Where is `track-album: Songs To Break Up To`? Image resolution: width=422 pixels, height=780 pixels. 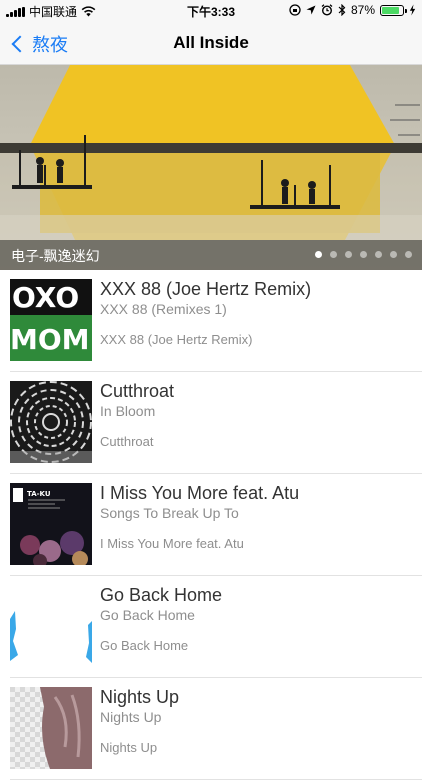
track-album: Songs To Break Up To is located at coordinates (169, 513).